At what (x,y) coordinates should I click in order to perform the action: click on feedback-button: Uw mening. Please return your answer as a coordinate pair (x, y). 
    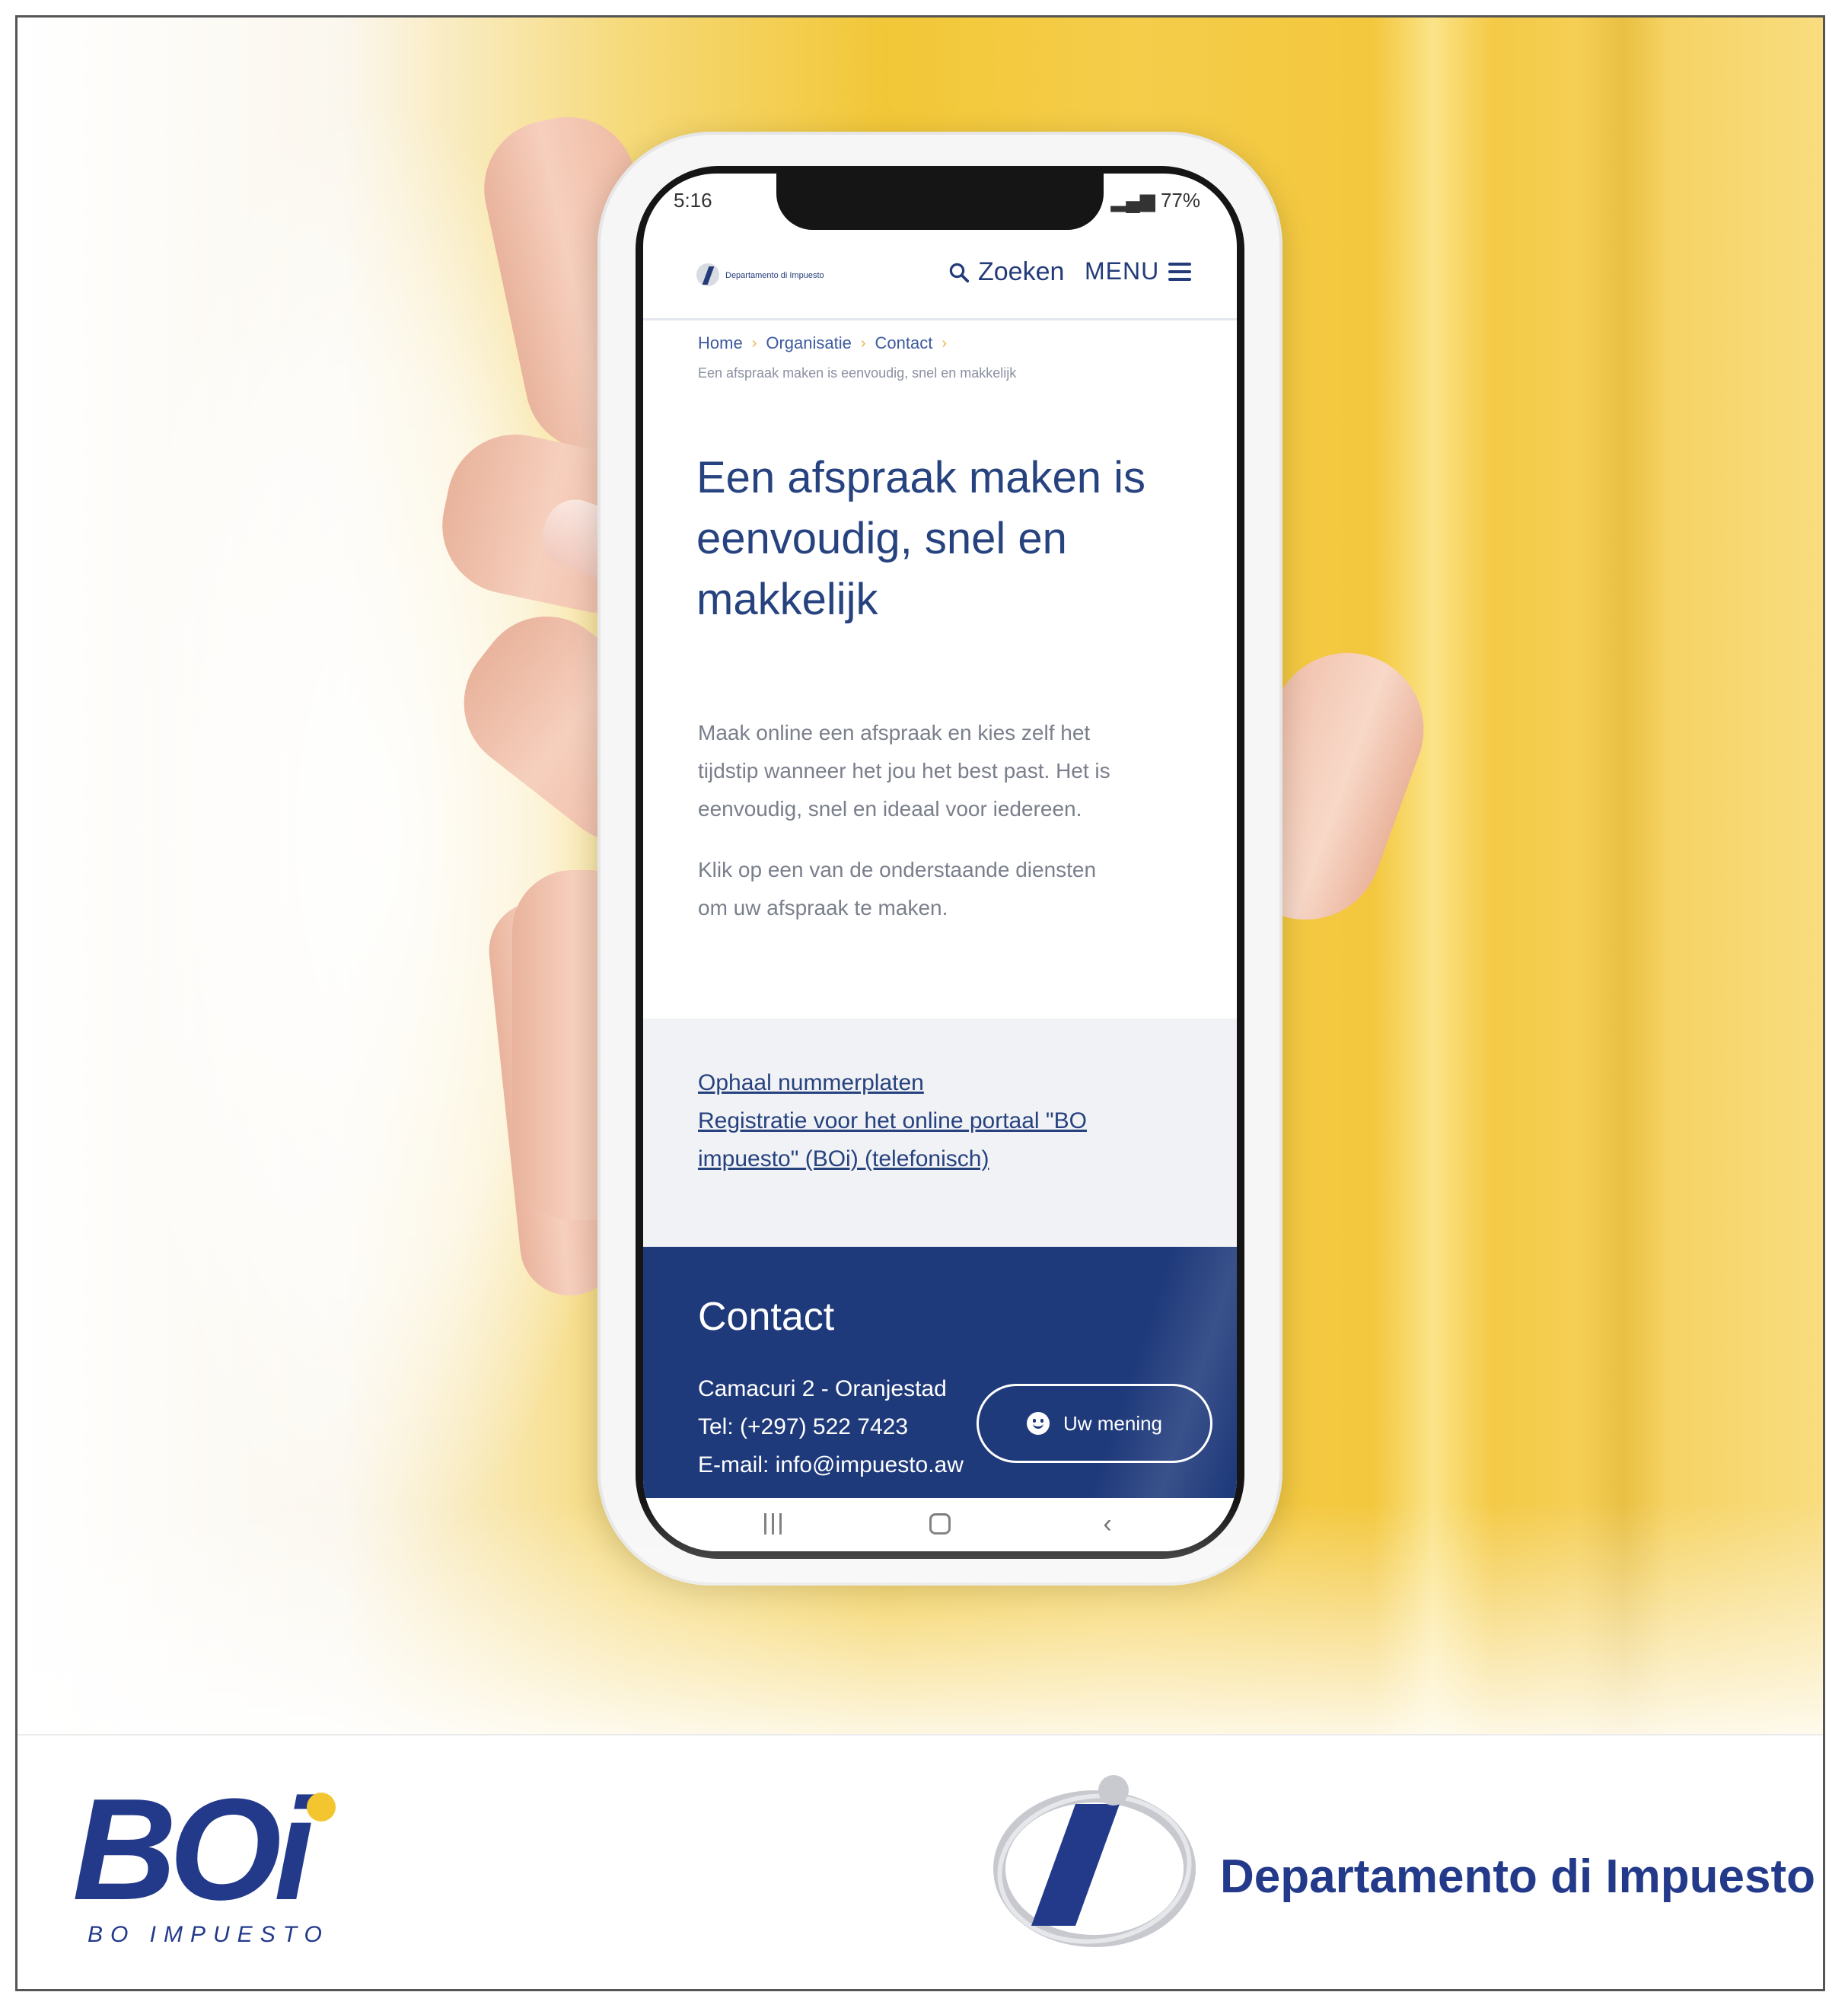
    Looking at the image, I should click on (1094, 1423).